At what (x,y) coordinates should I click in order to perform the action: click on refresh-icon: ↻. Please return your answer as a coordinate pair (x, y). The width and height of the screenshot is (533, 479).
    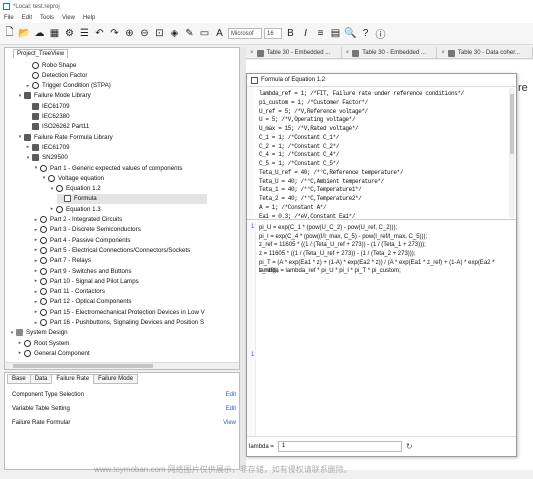
    Looking at the image, I should click on (409, 446).